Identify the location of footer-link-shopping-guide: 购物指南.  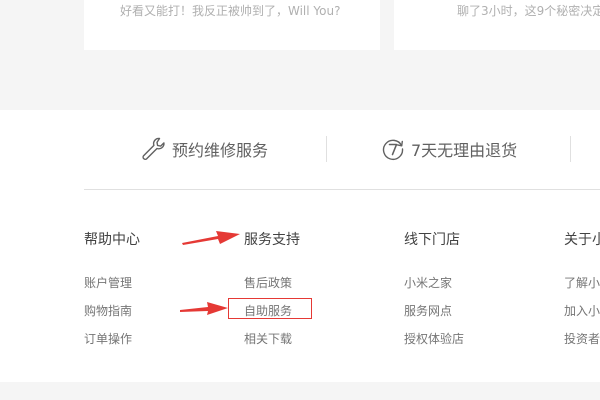
(108, 310).